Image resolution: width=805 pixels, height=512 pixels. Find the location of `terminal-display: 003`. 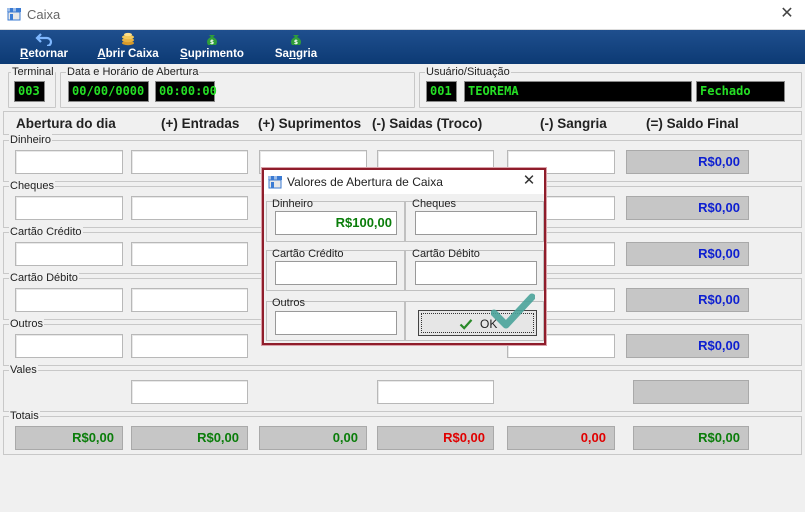

terminal-display: 003 is located at coordinates (29, 91).